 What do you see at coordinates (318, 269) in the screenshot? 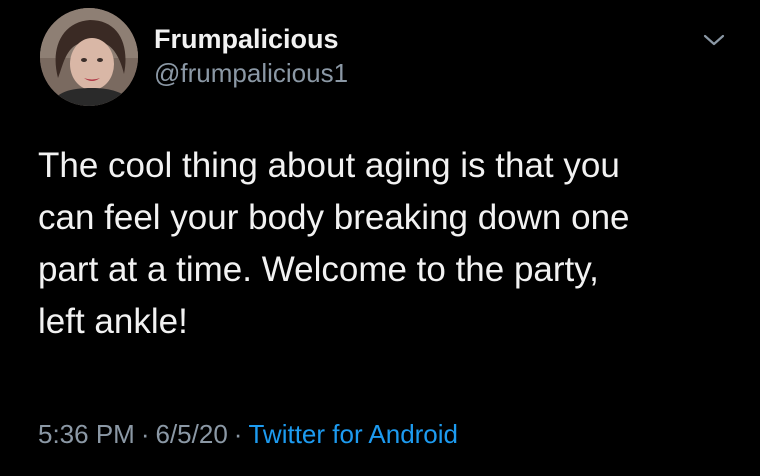
I see `tweet-text-line: part at a time. Welcome to the party,` at bounding box center [318, 269].